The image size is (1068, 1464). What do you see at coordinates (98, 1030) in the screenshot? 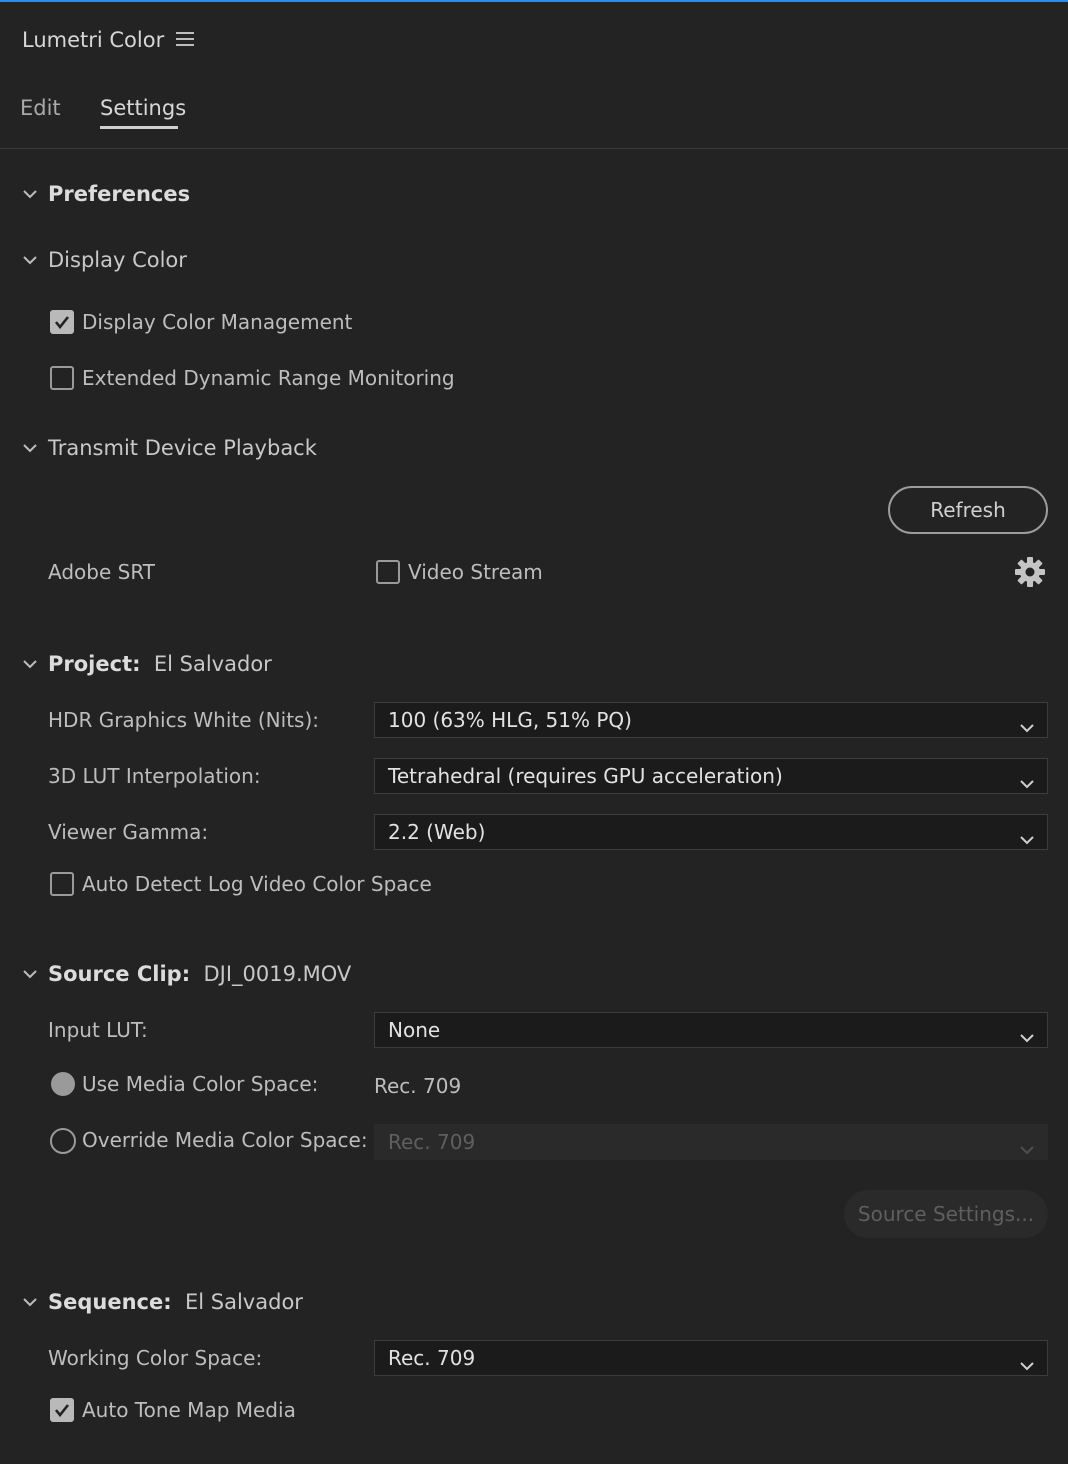
I see `input-lut-label: Input LUT:` at bounding box center [98, 1030].